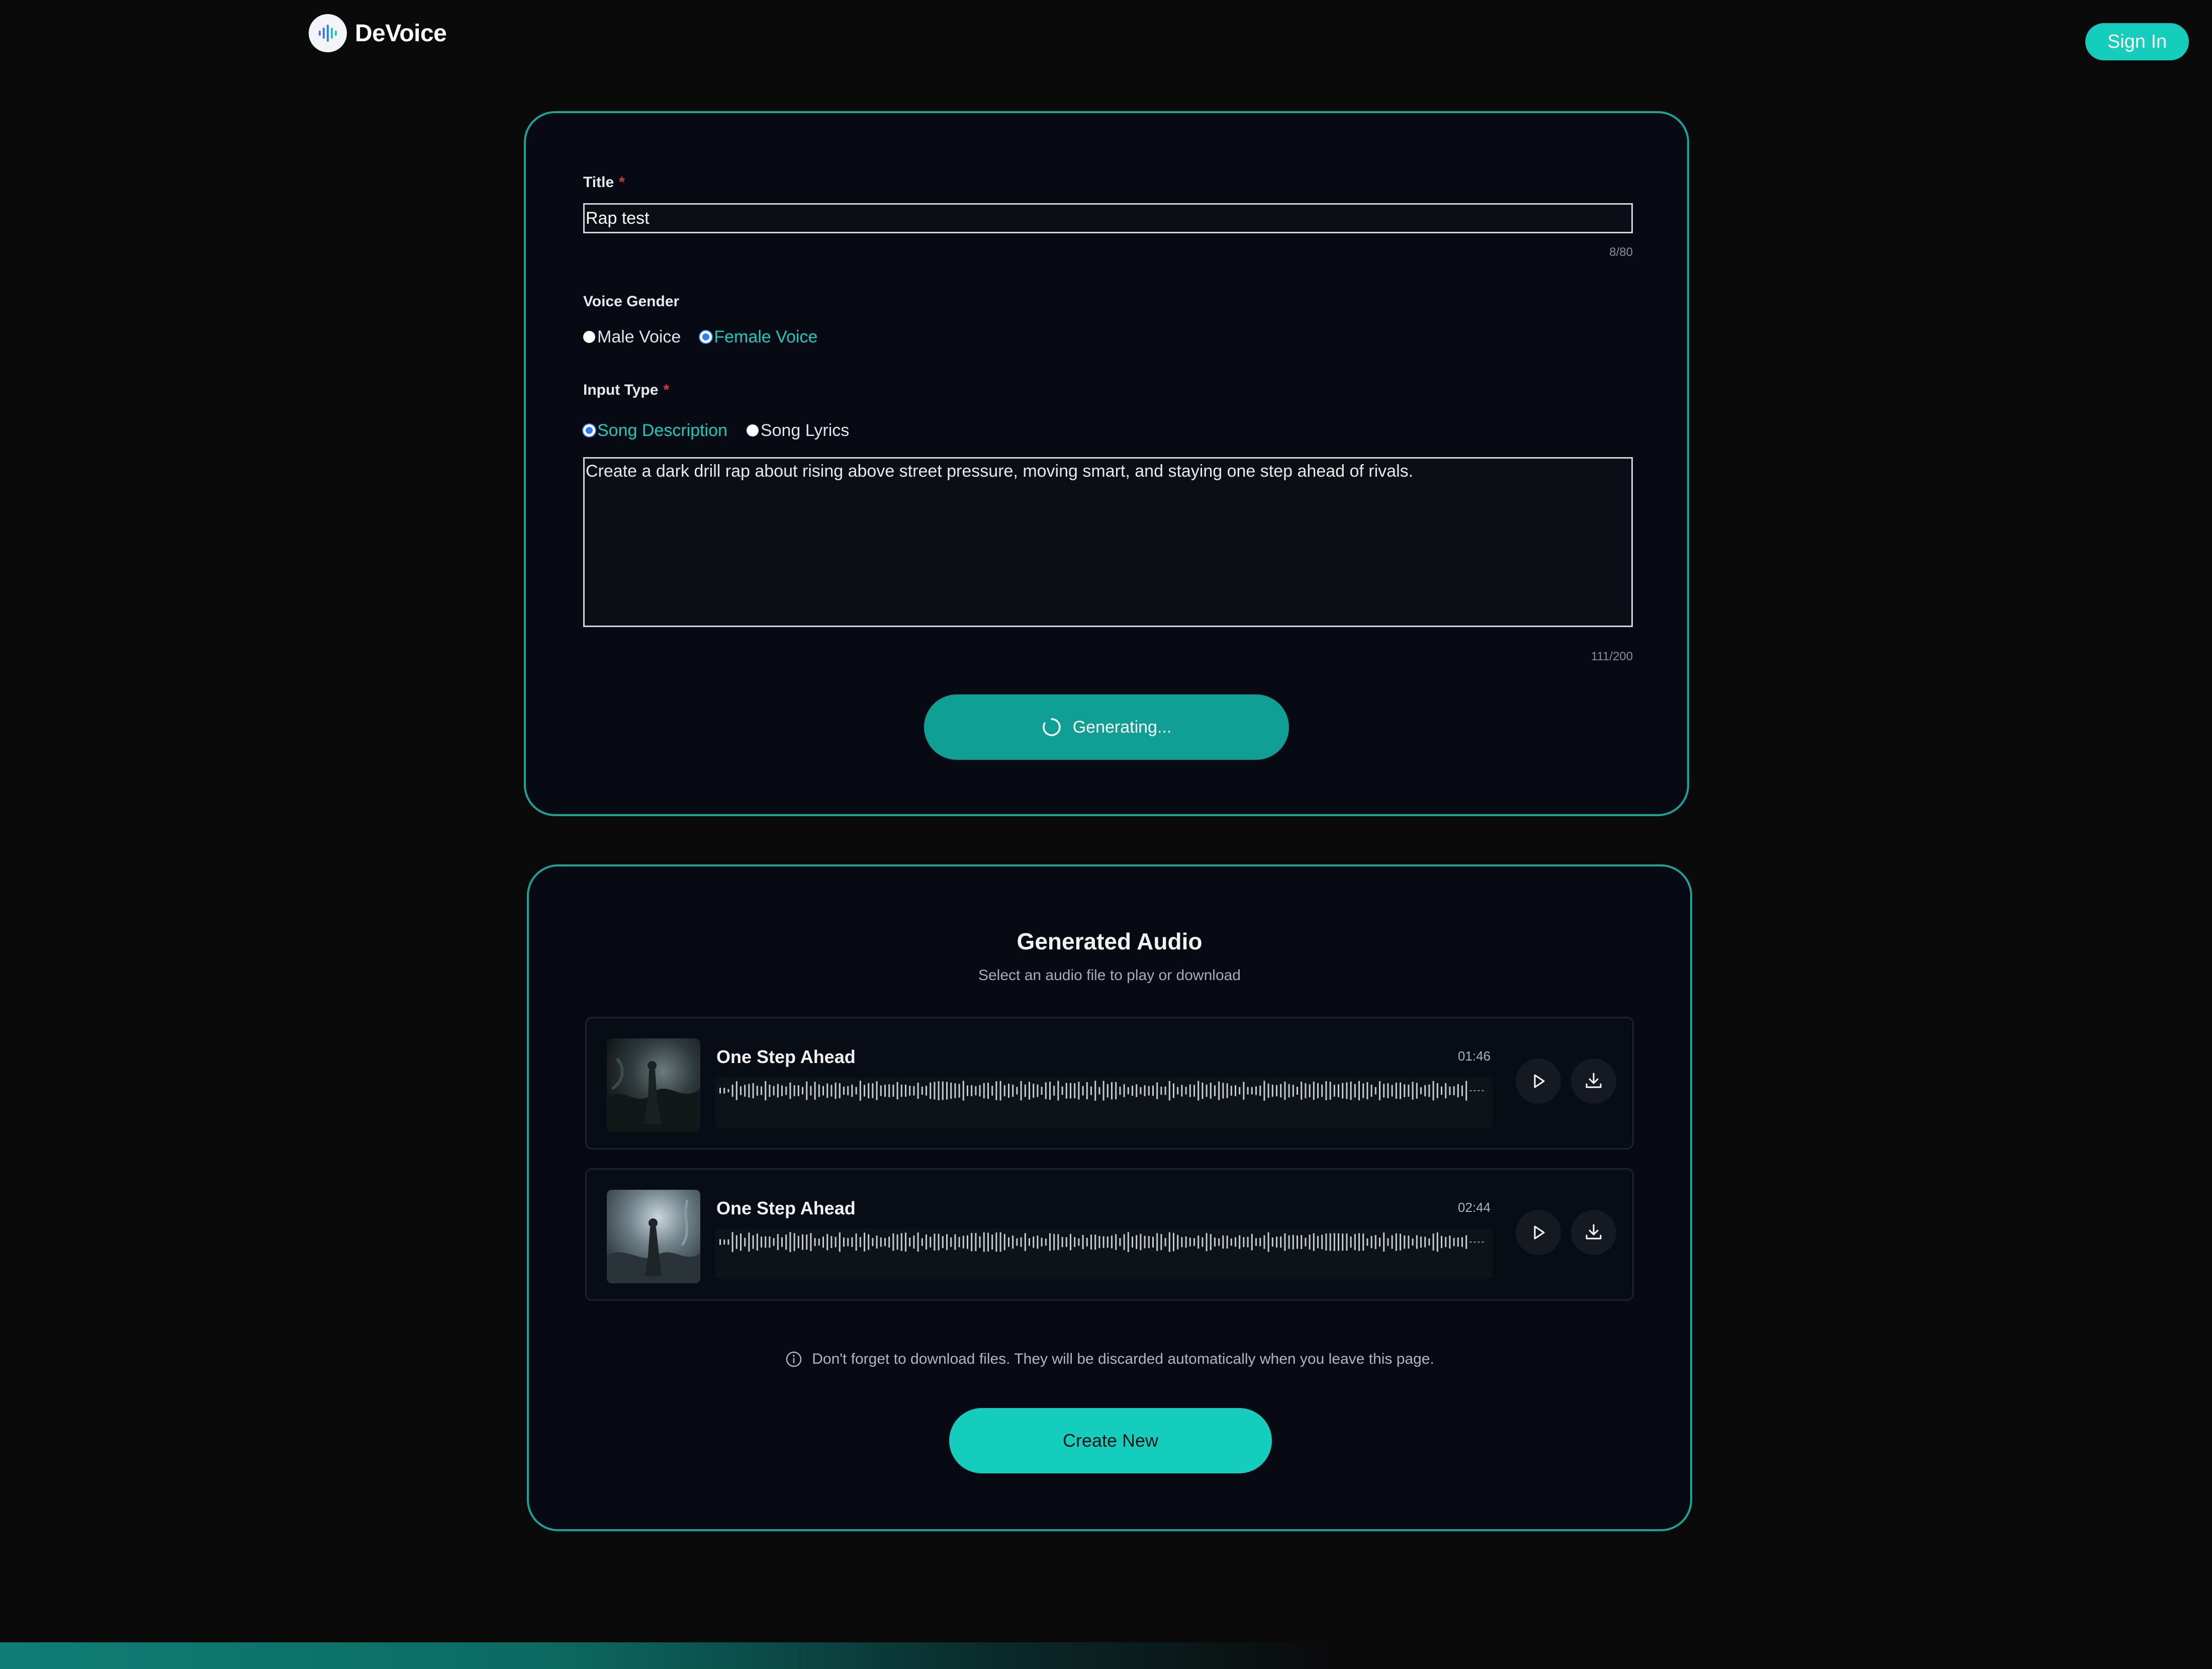  What do you see at coordinates (758, 337) in the screenshot?
I see `radio-female-voice: Female Voice` at bounding box center [758, 337].